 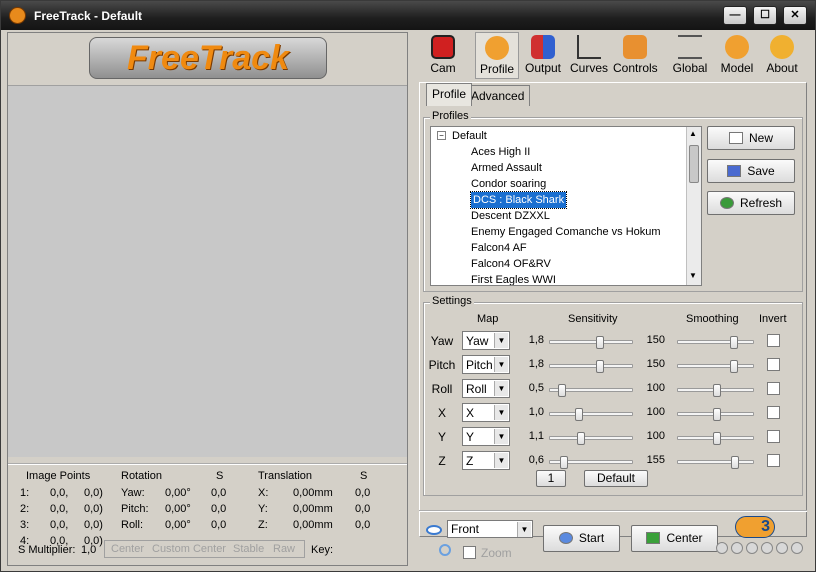 I want to click on view-select: Front ▼, so click(x=490, y=529).